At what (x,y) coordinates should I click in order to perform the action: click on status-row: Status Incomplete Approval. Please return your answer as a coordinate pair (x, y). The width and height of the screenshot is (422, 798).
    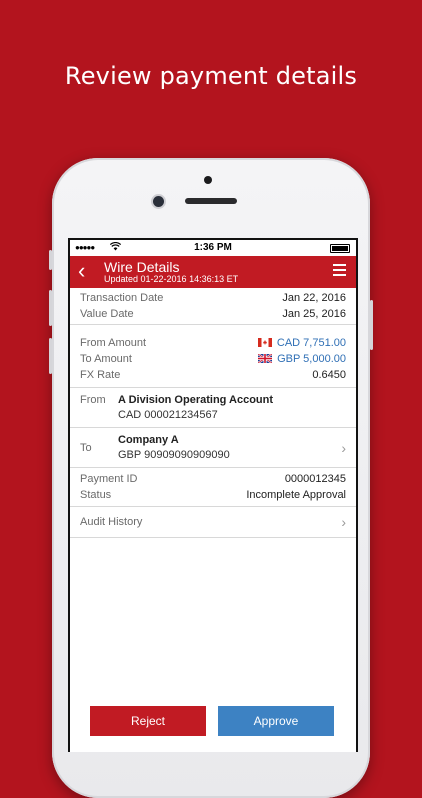
    Looking at the image, I should click on (213, 495).